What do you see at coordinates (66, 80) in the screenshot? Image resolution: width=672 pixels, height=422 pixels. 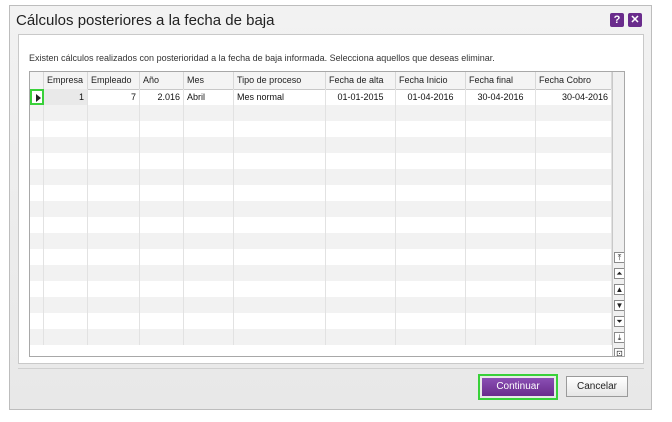 I see `column-header: Empresa` at bounding box center [66, 80].